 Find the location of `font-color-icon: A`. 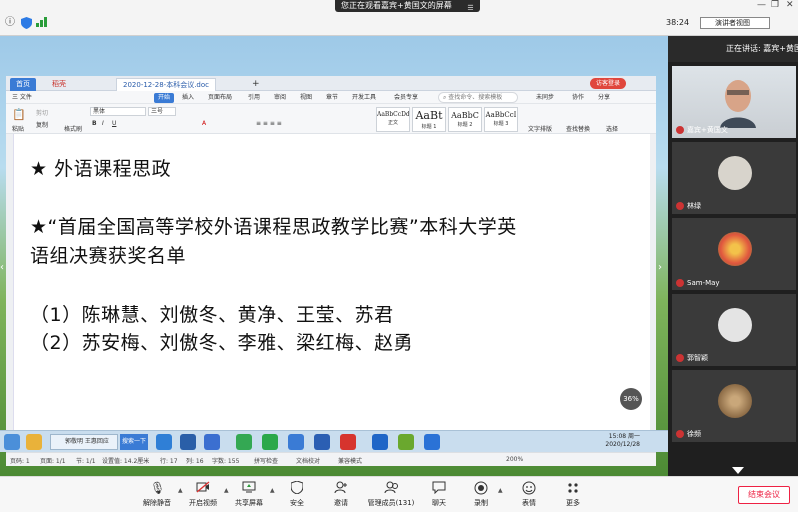

font-color-icon: A is located at coordinates (204, 123).